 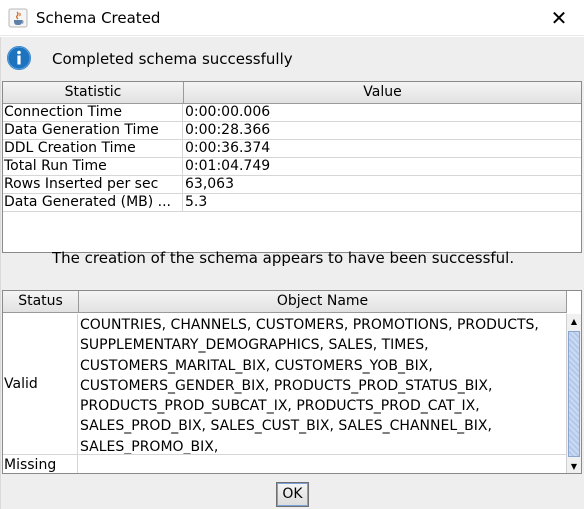 I want to click on vertical-scrollbar: ▲ ▼, so click(x=573, y=393).